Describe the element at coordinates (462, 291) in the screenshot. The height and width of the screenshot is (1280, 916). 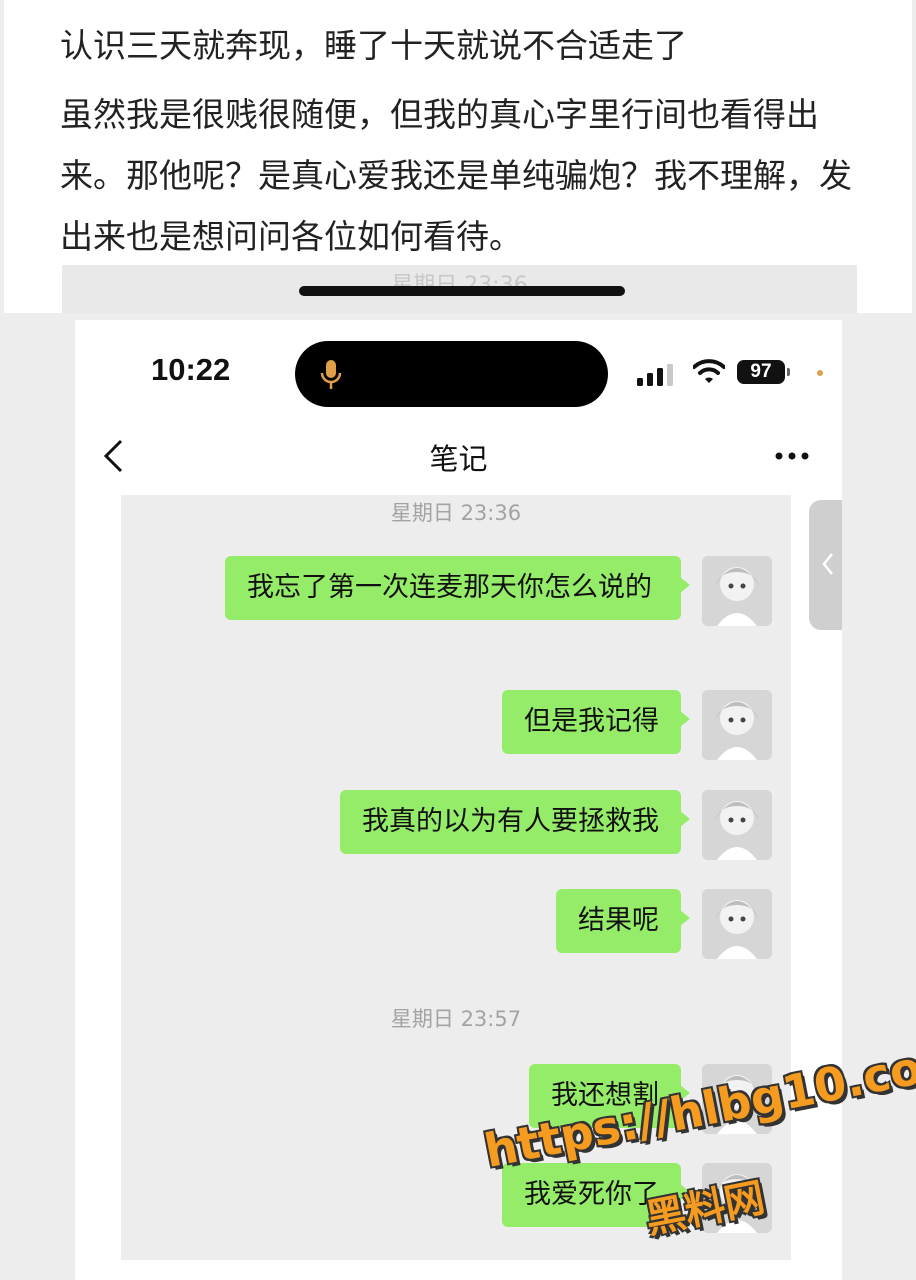
I see `scroll-handle` at that location.